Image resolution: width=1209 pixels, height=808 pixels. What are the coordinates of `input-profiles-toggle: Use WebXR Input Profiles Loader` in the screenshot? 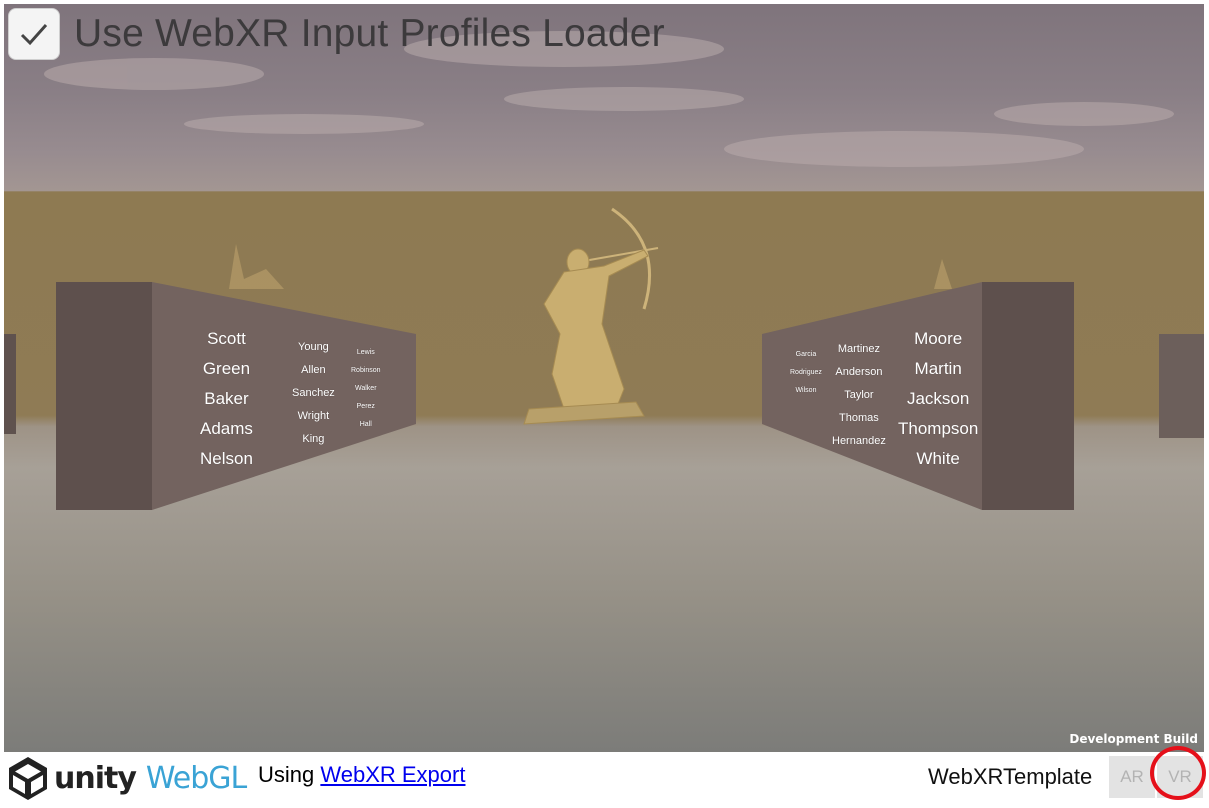 It's located at (336, 34).